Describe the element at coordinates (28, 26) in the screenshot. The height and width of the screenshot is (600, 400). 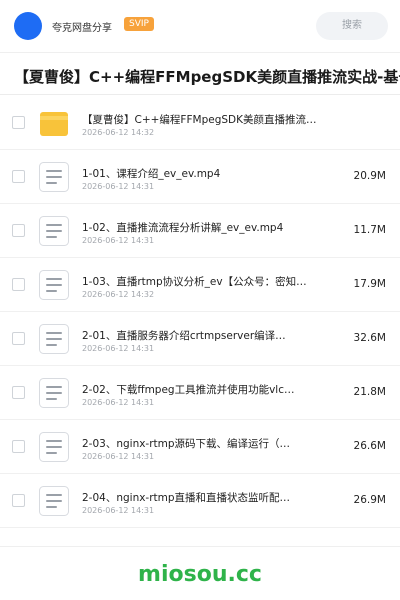
I see `avatar` at that location.